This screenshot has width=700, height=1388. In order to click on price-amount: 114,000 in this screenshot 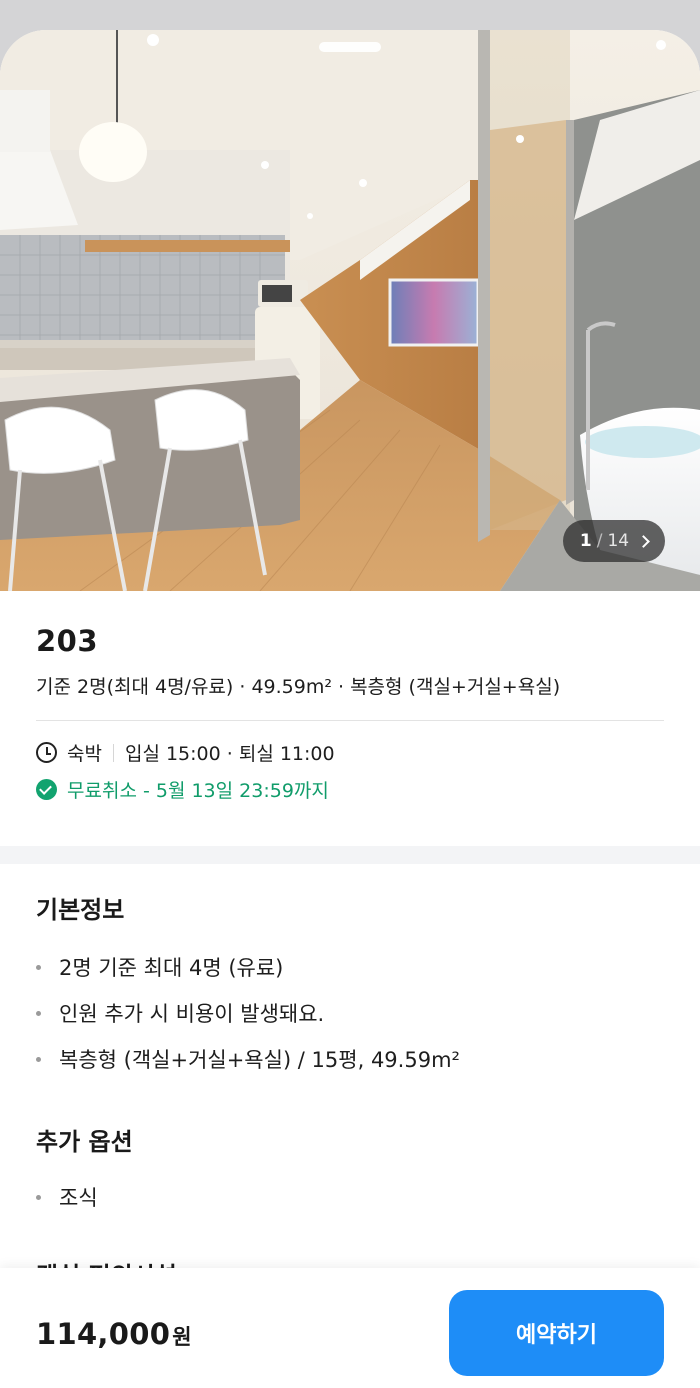, I will do `click(103, 1334)`.